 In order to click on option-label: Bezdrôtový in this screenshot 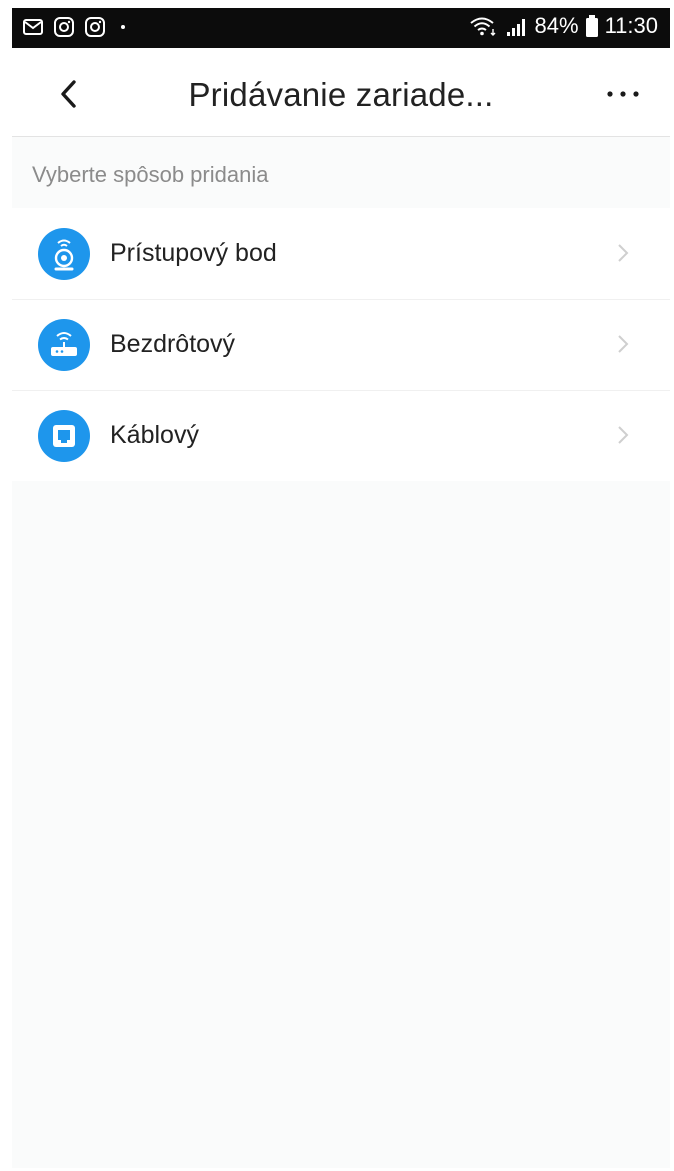, I will do `click(173, 344)`.